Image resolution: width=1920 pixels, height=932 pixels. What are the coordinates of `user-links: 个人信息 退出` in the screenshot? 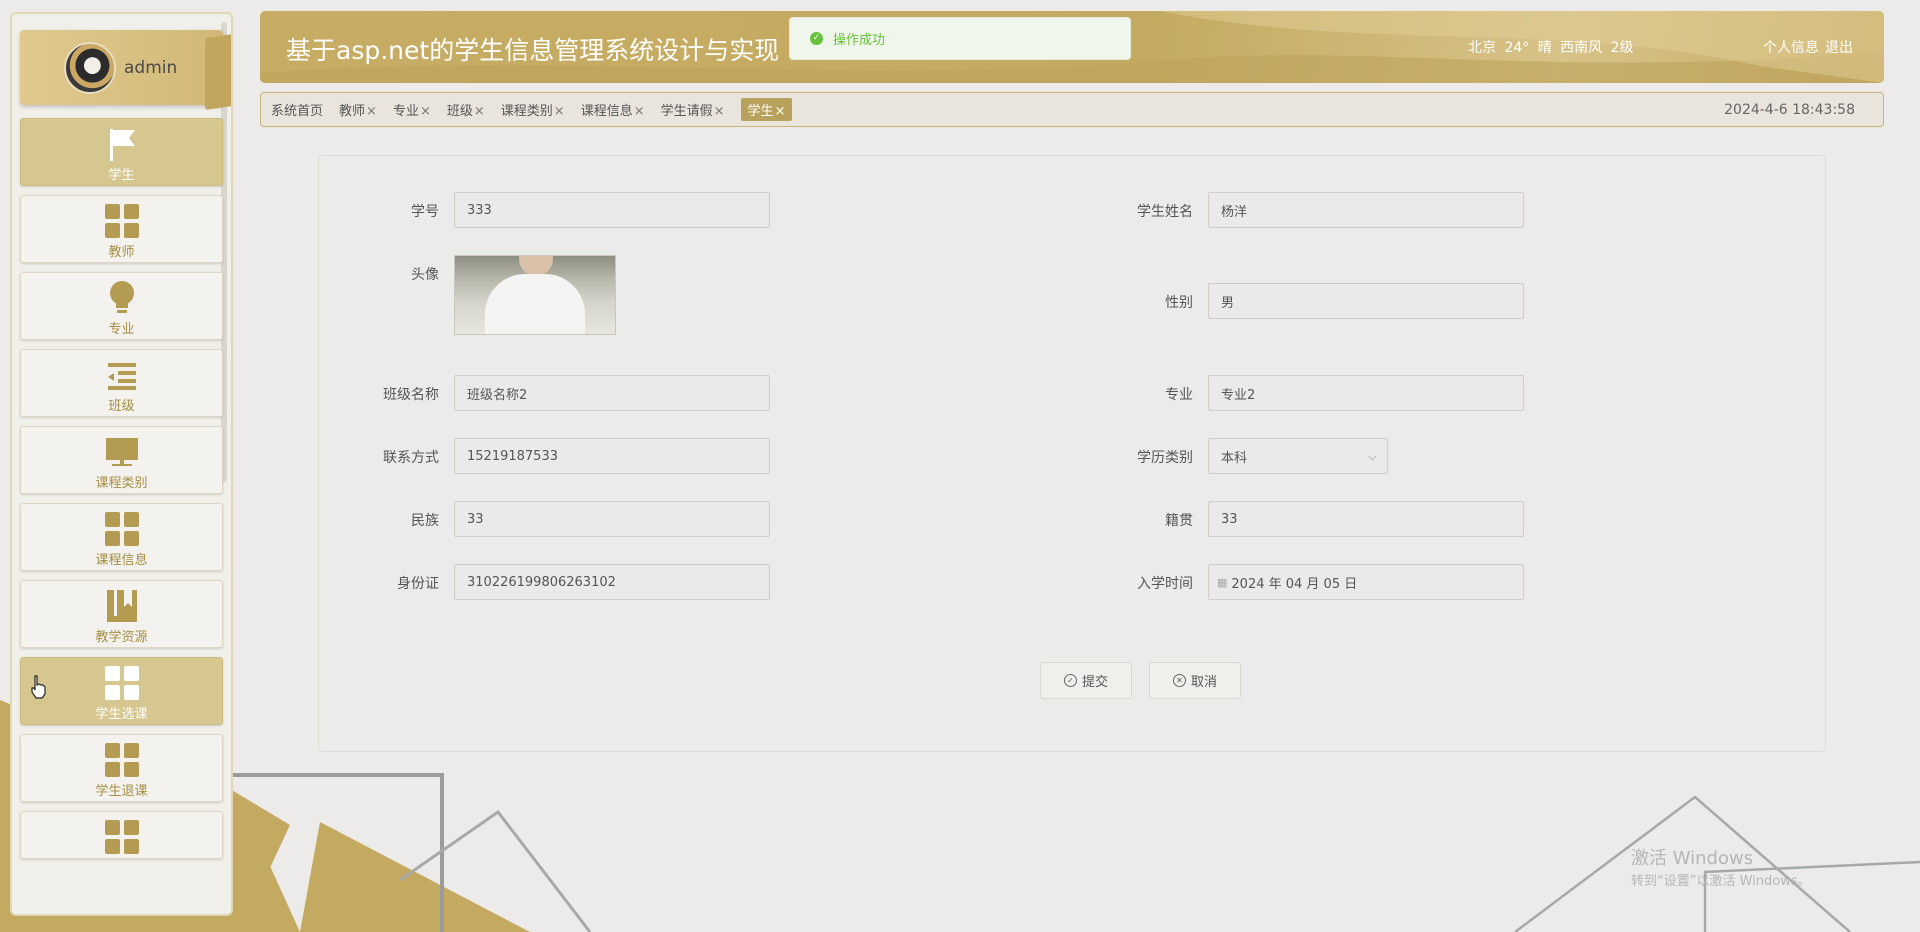 It's located at (1811, 47).